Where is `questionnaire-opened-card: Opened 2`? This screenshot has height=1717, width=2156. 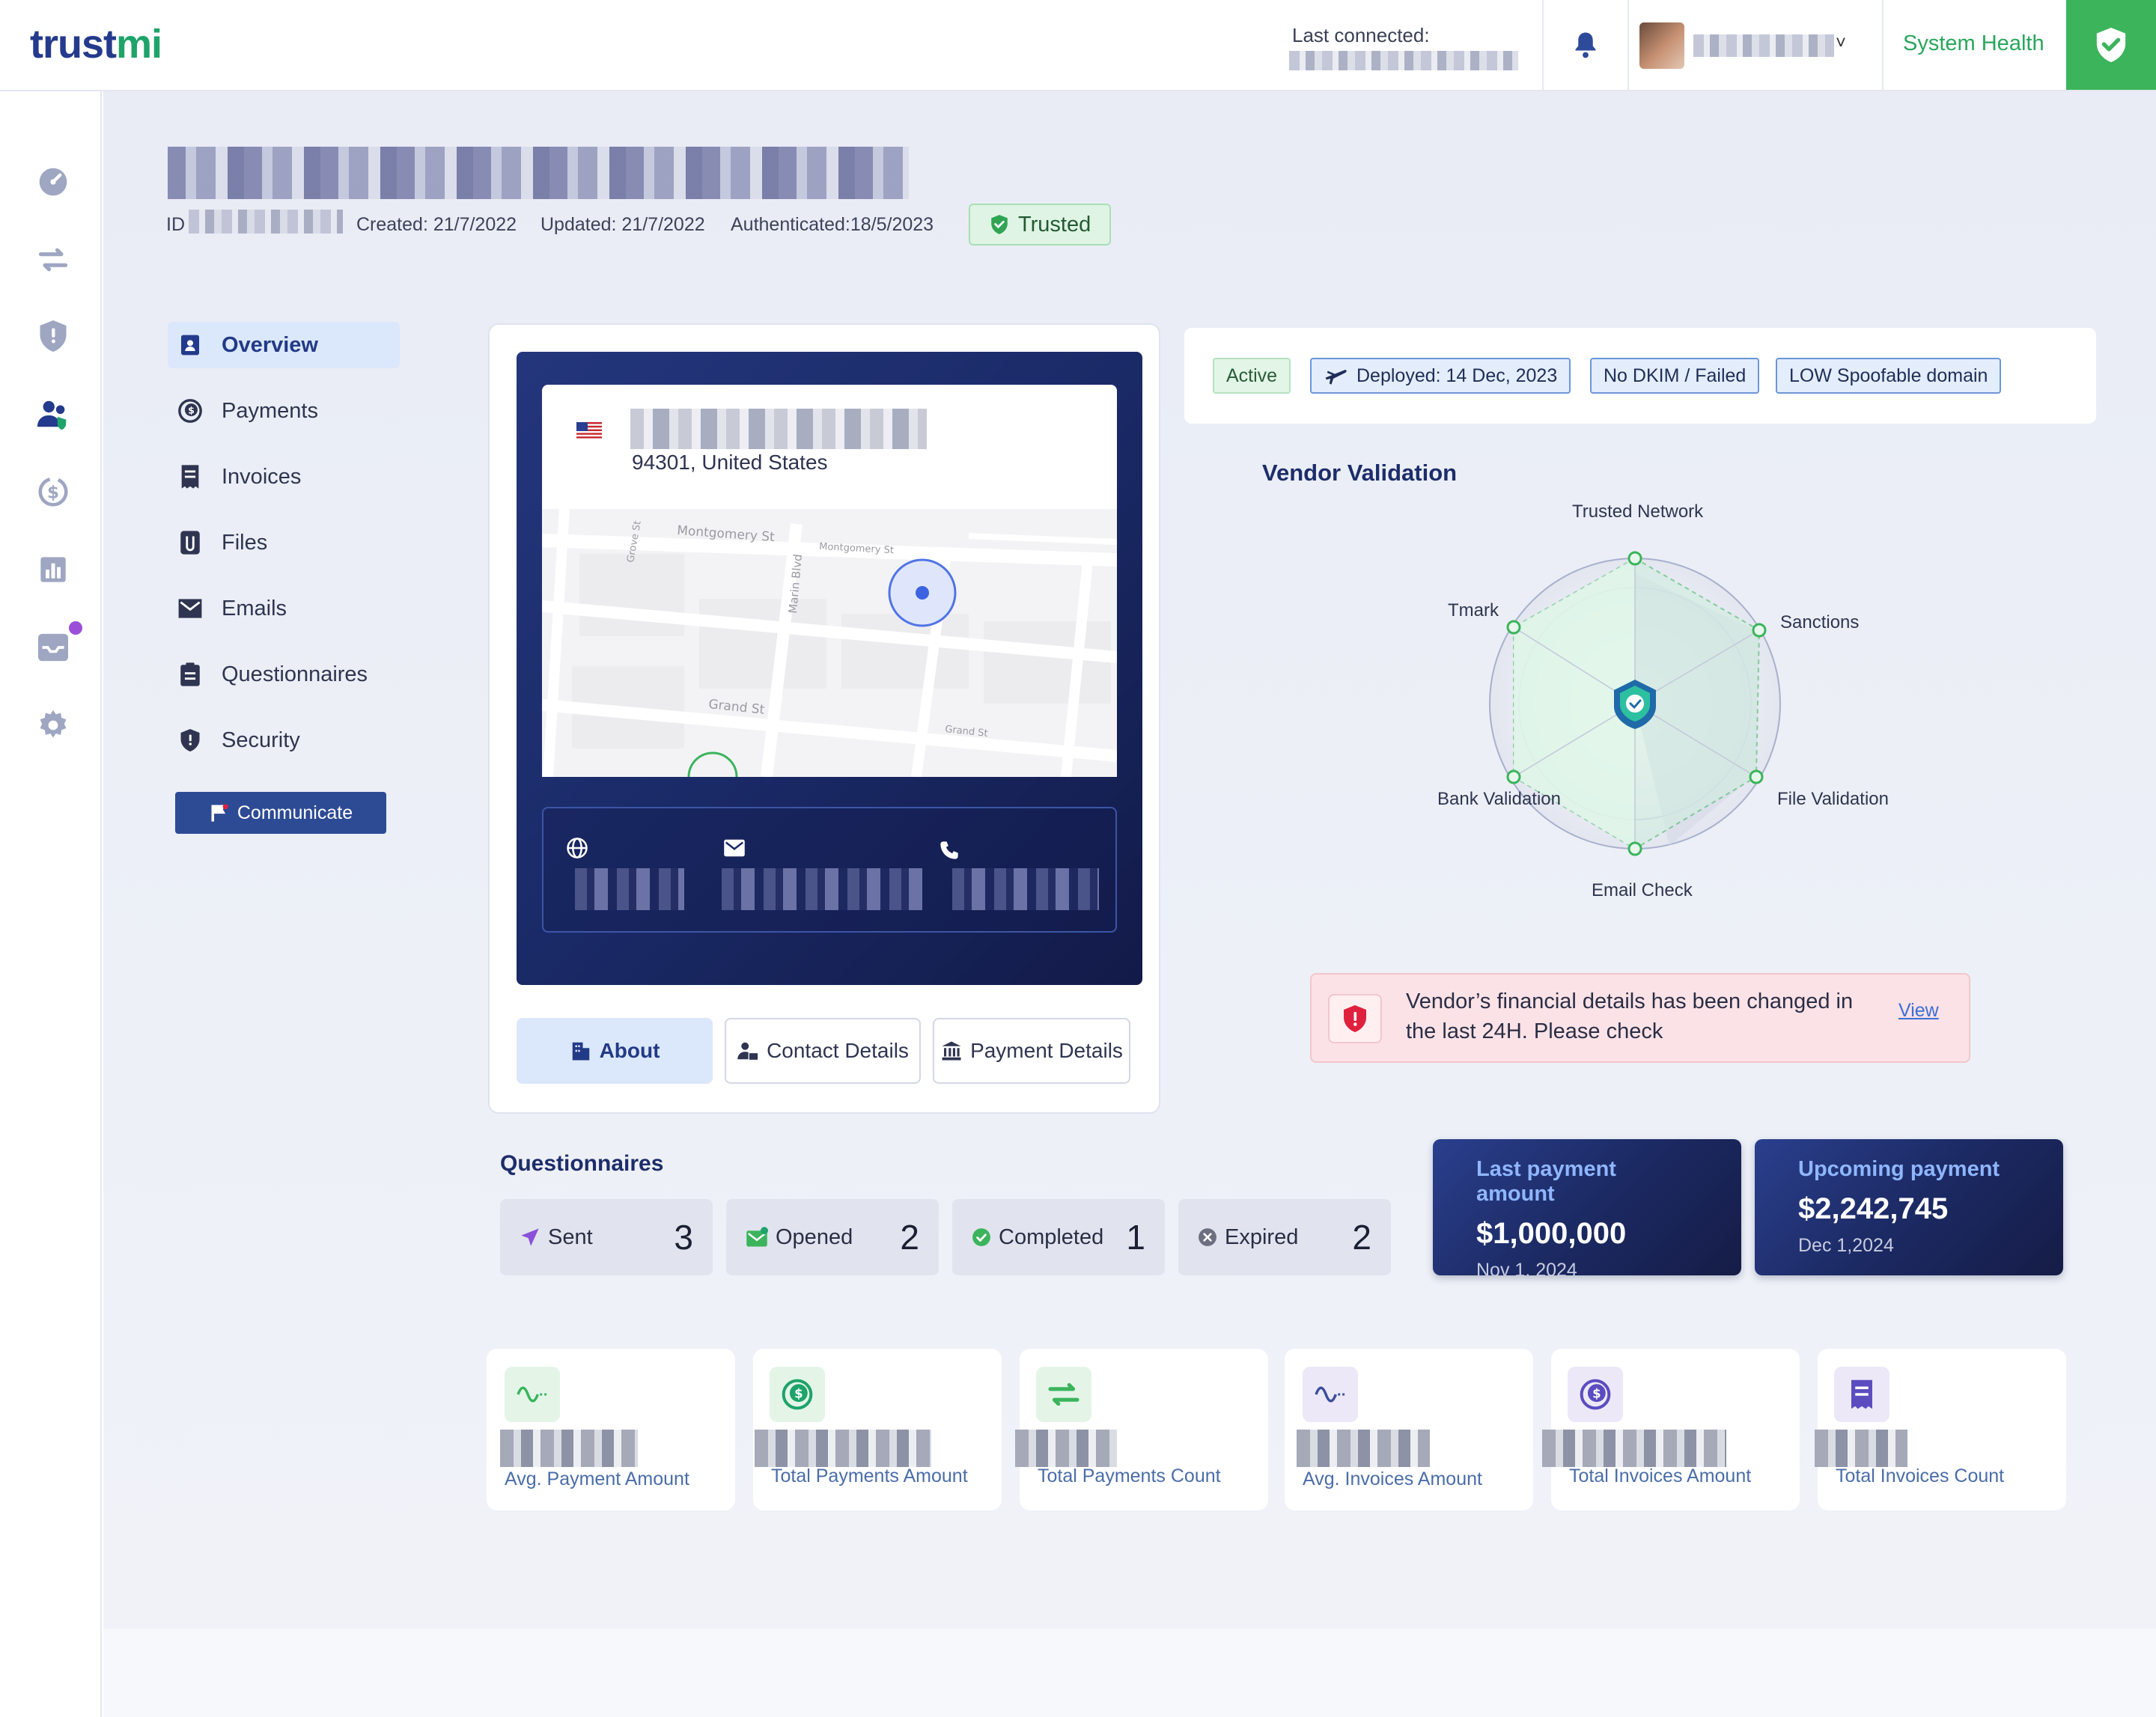
questionnaire-opened-card: Opened 2 is located at coordinates (832, 1237).